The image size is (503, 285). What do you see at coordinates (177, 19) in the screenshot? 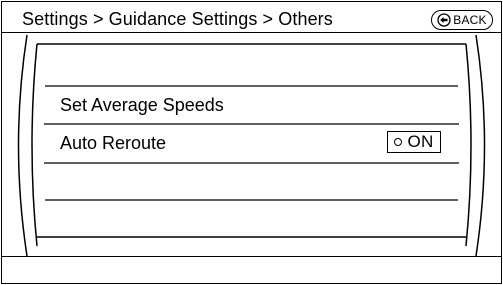
I see `breadcrumb: Settings > Guidance Settings > Others` at bounding box center [177, 19].